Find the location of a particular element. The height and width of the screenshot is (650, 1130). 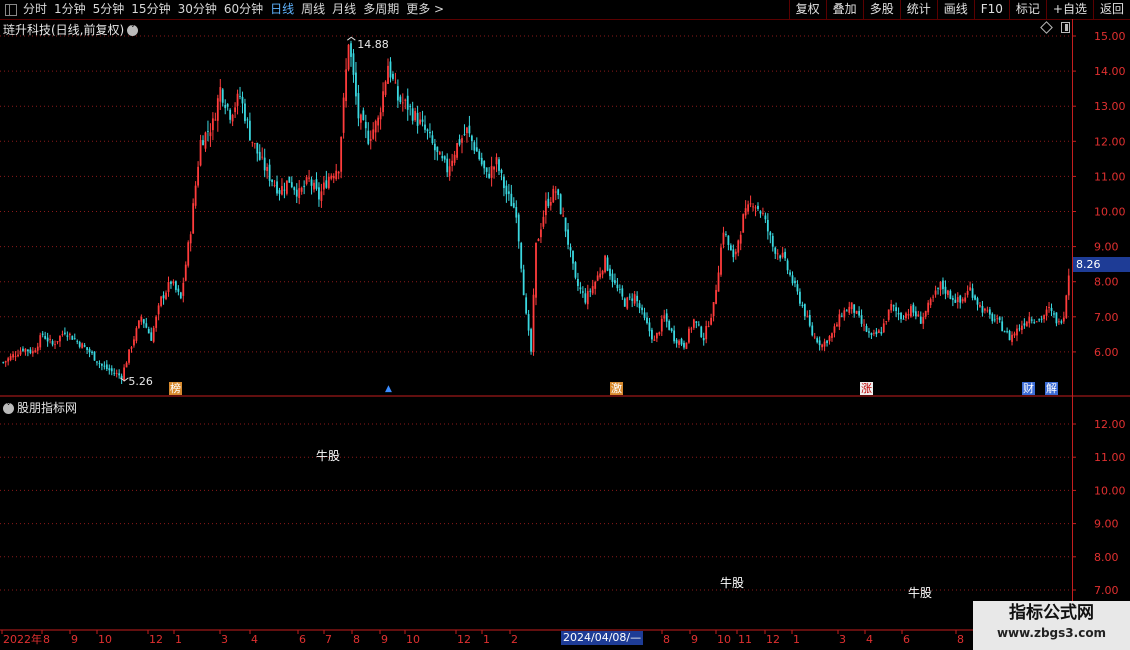

signal-cai: 财 is located at coordinates (1028, 388).